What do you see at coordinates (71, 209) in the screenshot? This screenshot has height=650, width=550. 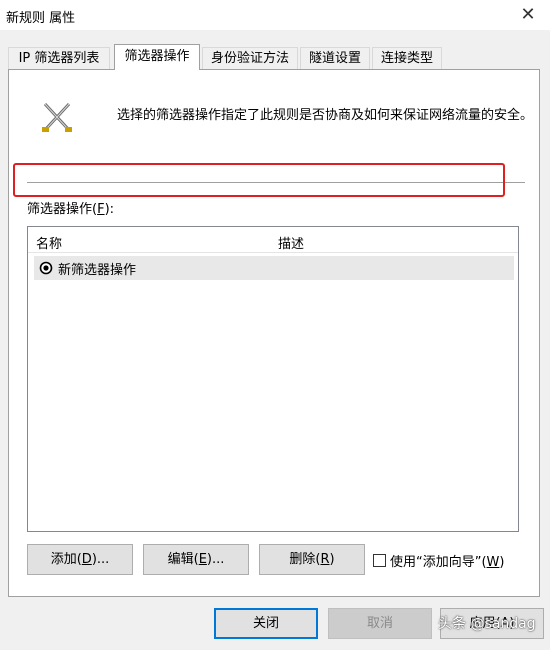 I see `filter-action-label: 筛选器操作(F):` at bounding box center [71, 209].